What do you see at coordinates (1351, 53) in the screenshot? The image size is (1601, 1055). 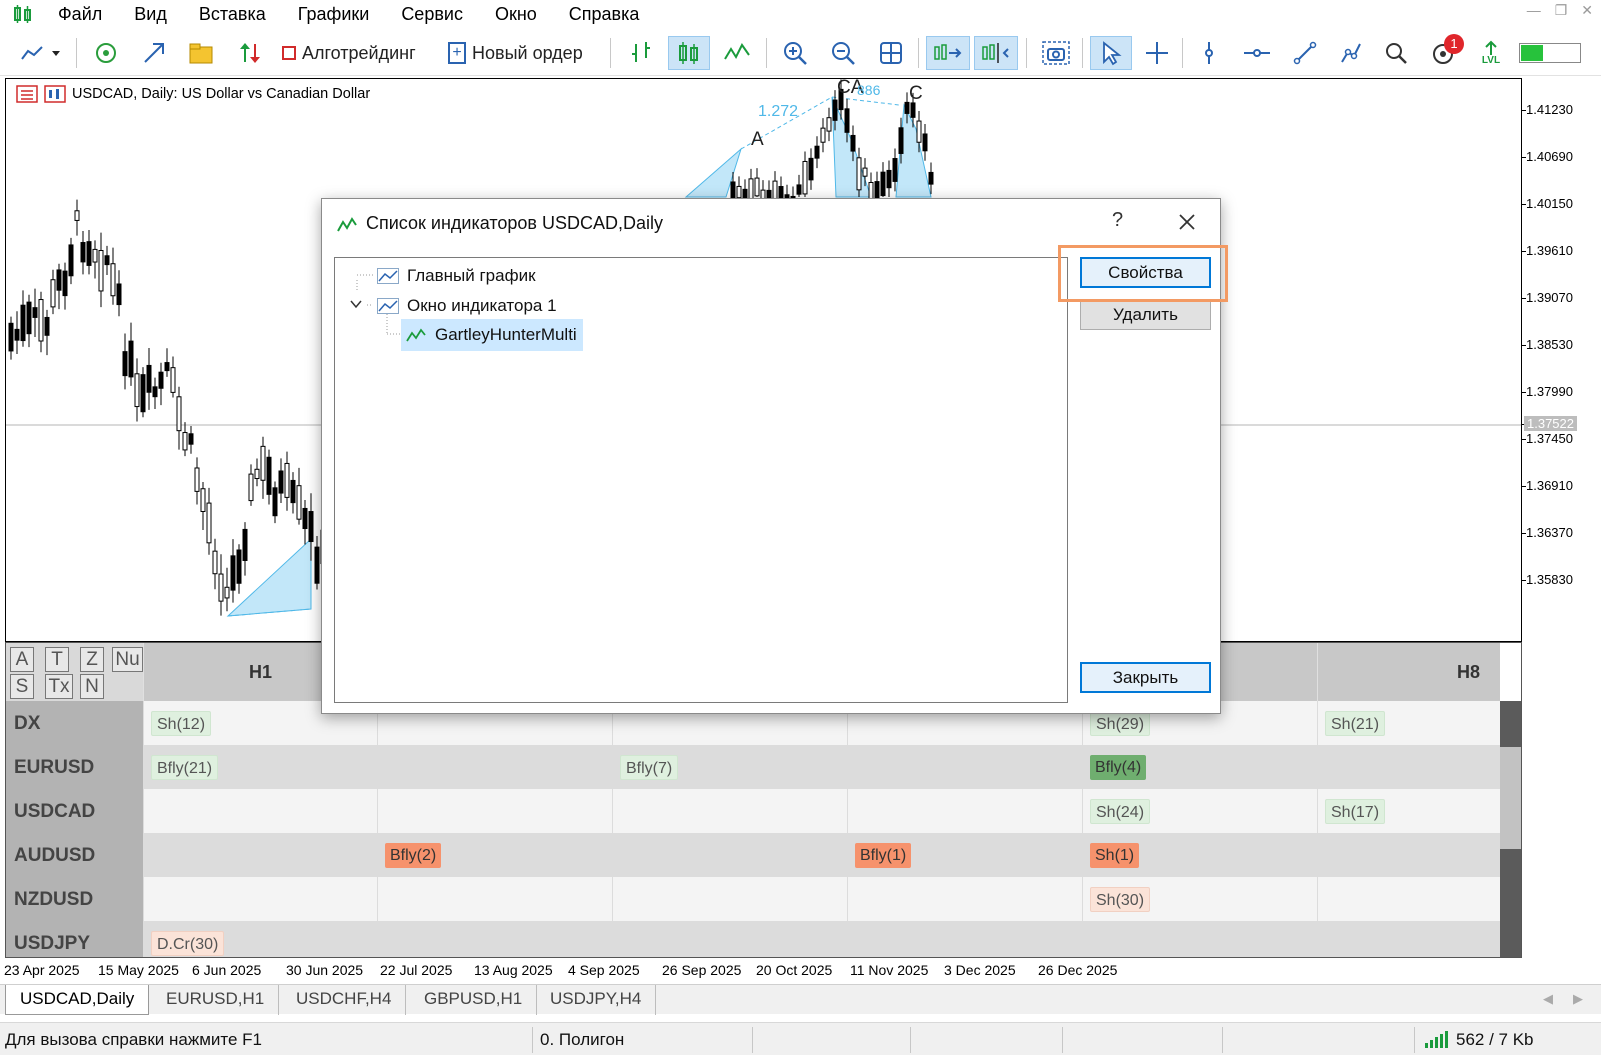 I see `shapes-tool-icon` at bounding box center [1351, 53].